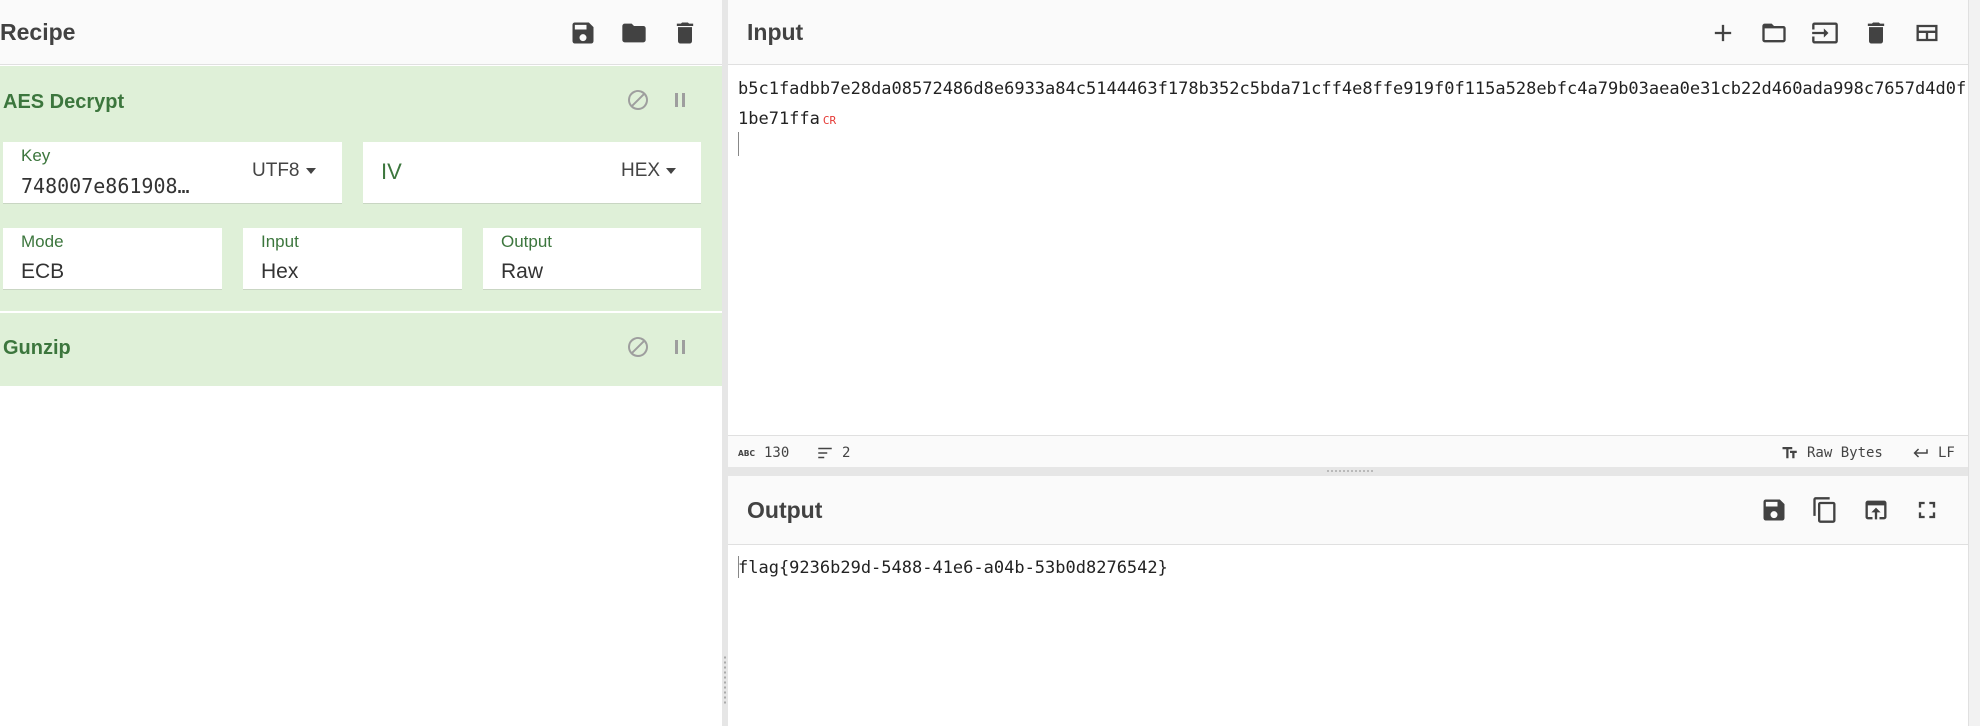 Image resolution: width=1980 pixels, height=726 pixels. Describe the element at coordinates (279, 272) in the screenshot. I see `input-format-value: Hex` at that location.